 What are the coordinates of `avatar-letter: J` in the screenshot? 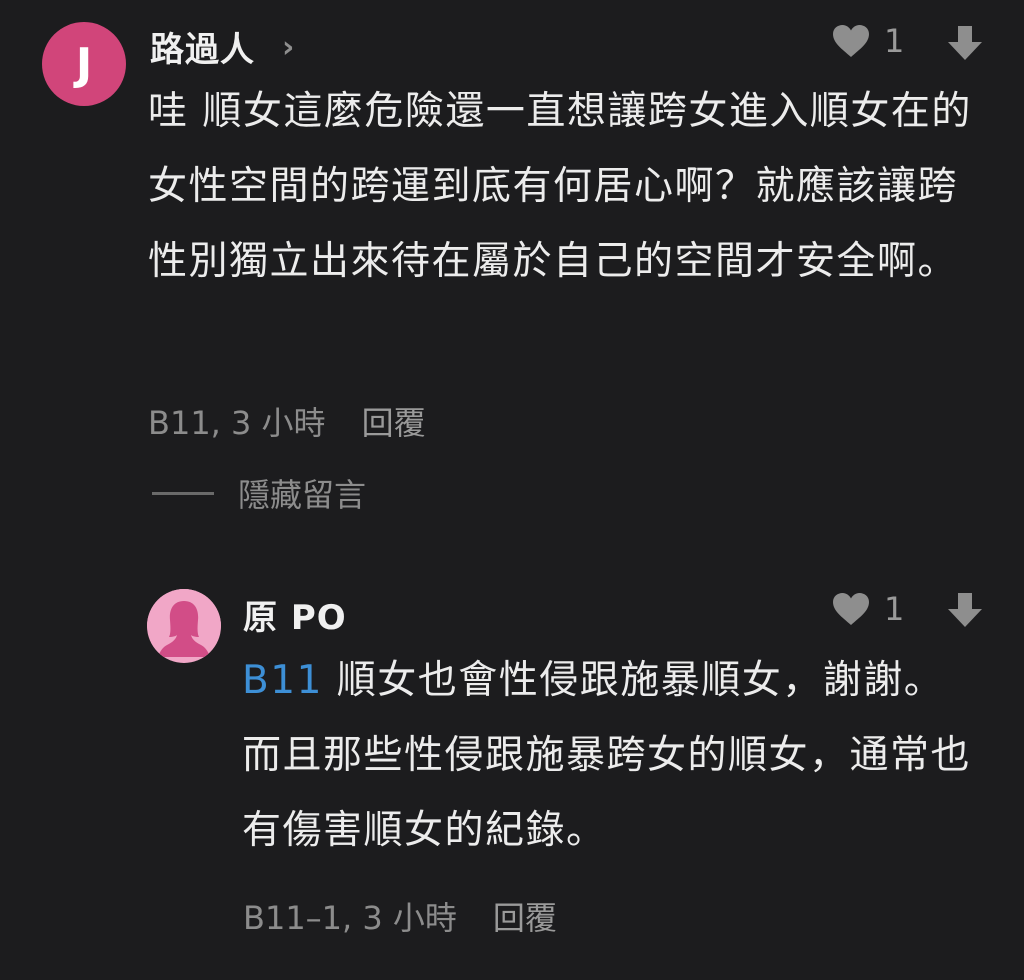 It's located at (84, 64).